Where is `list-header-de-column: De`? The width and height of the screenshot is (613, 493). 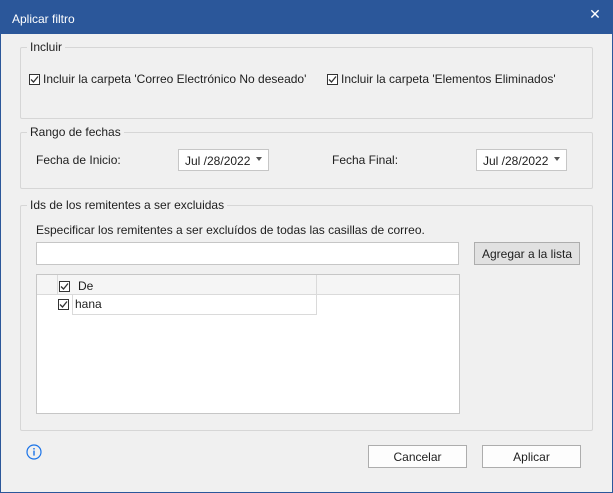 list-header-de-column: De is located at coordinates (187, 285).